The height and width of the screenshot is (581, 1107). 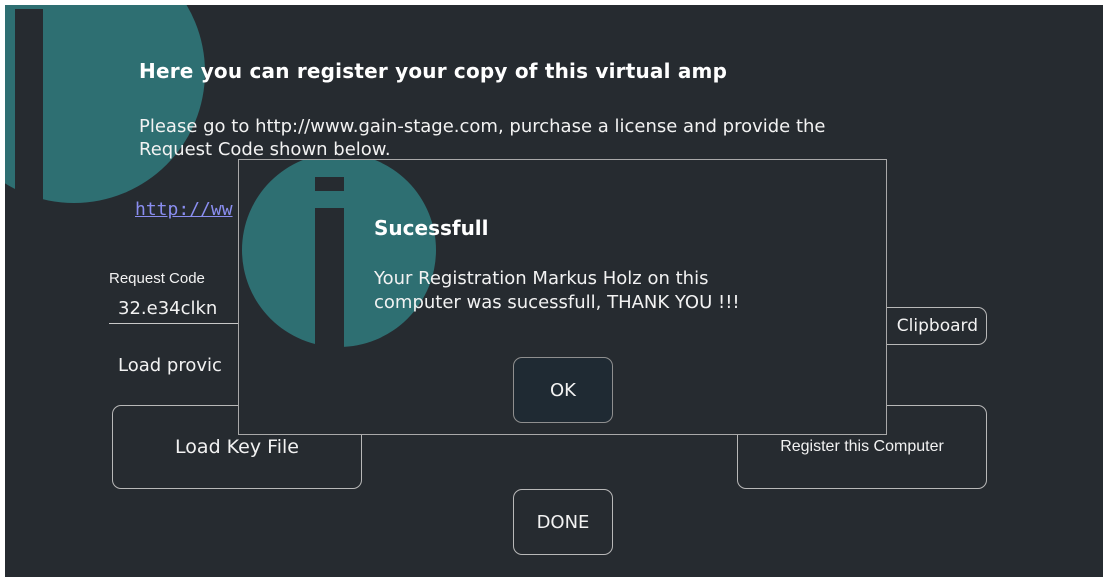 I want to click on done-button: DONE, so click(x=563, y=522).